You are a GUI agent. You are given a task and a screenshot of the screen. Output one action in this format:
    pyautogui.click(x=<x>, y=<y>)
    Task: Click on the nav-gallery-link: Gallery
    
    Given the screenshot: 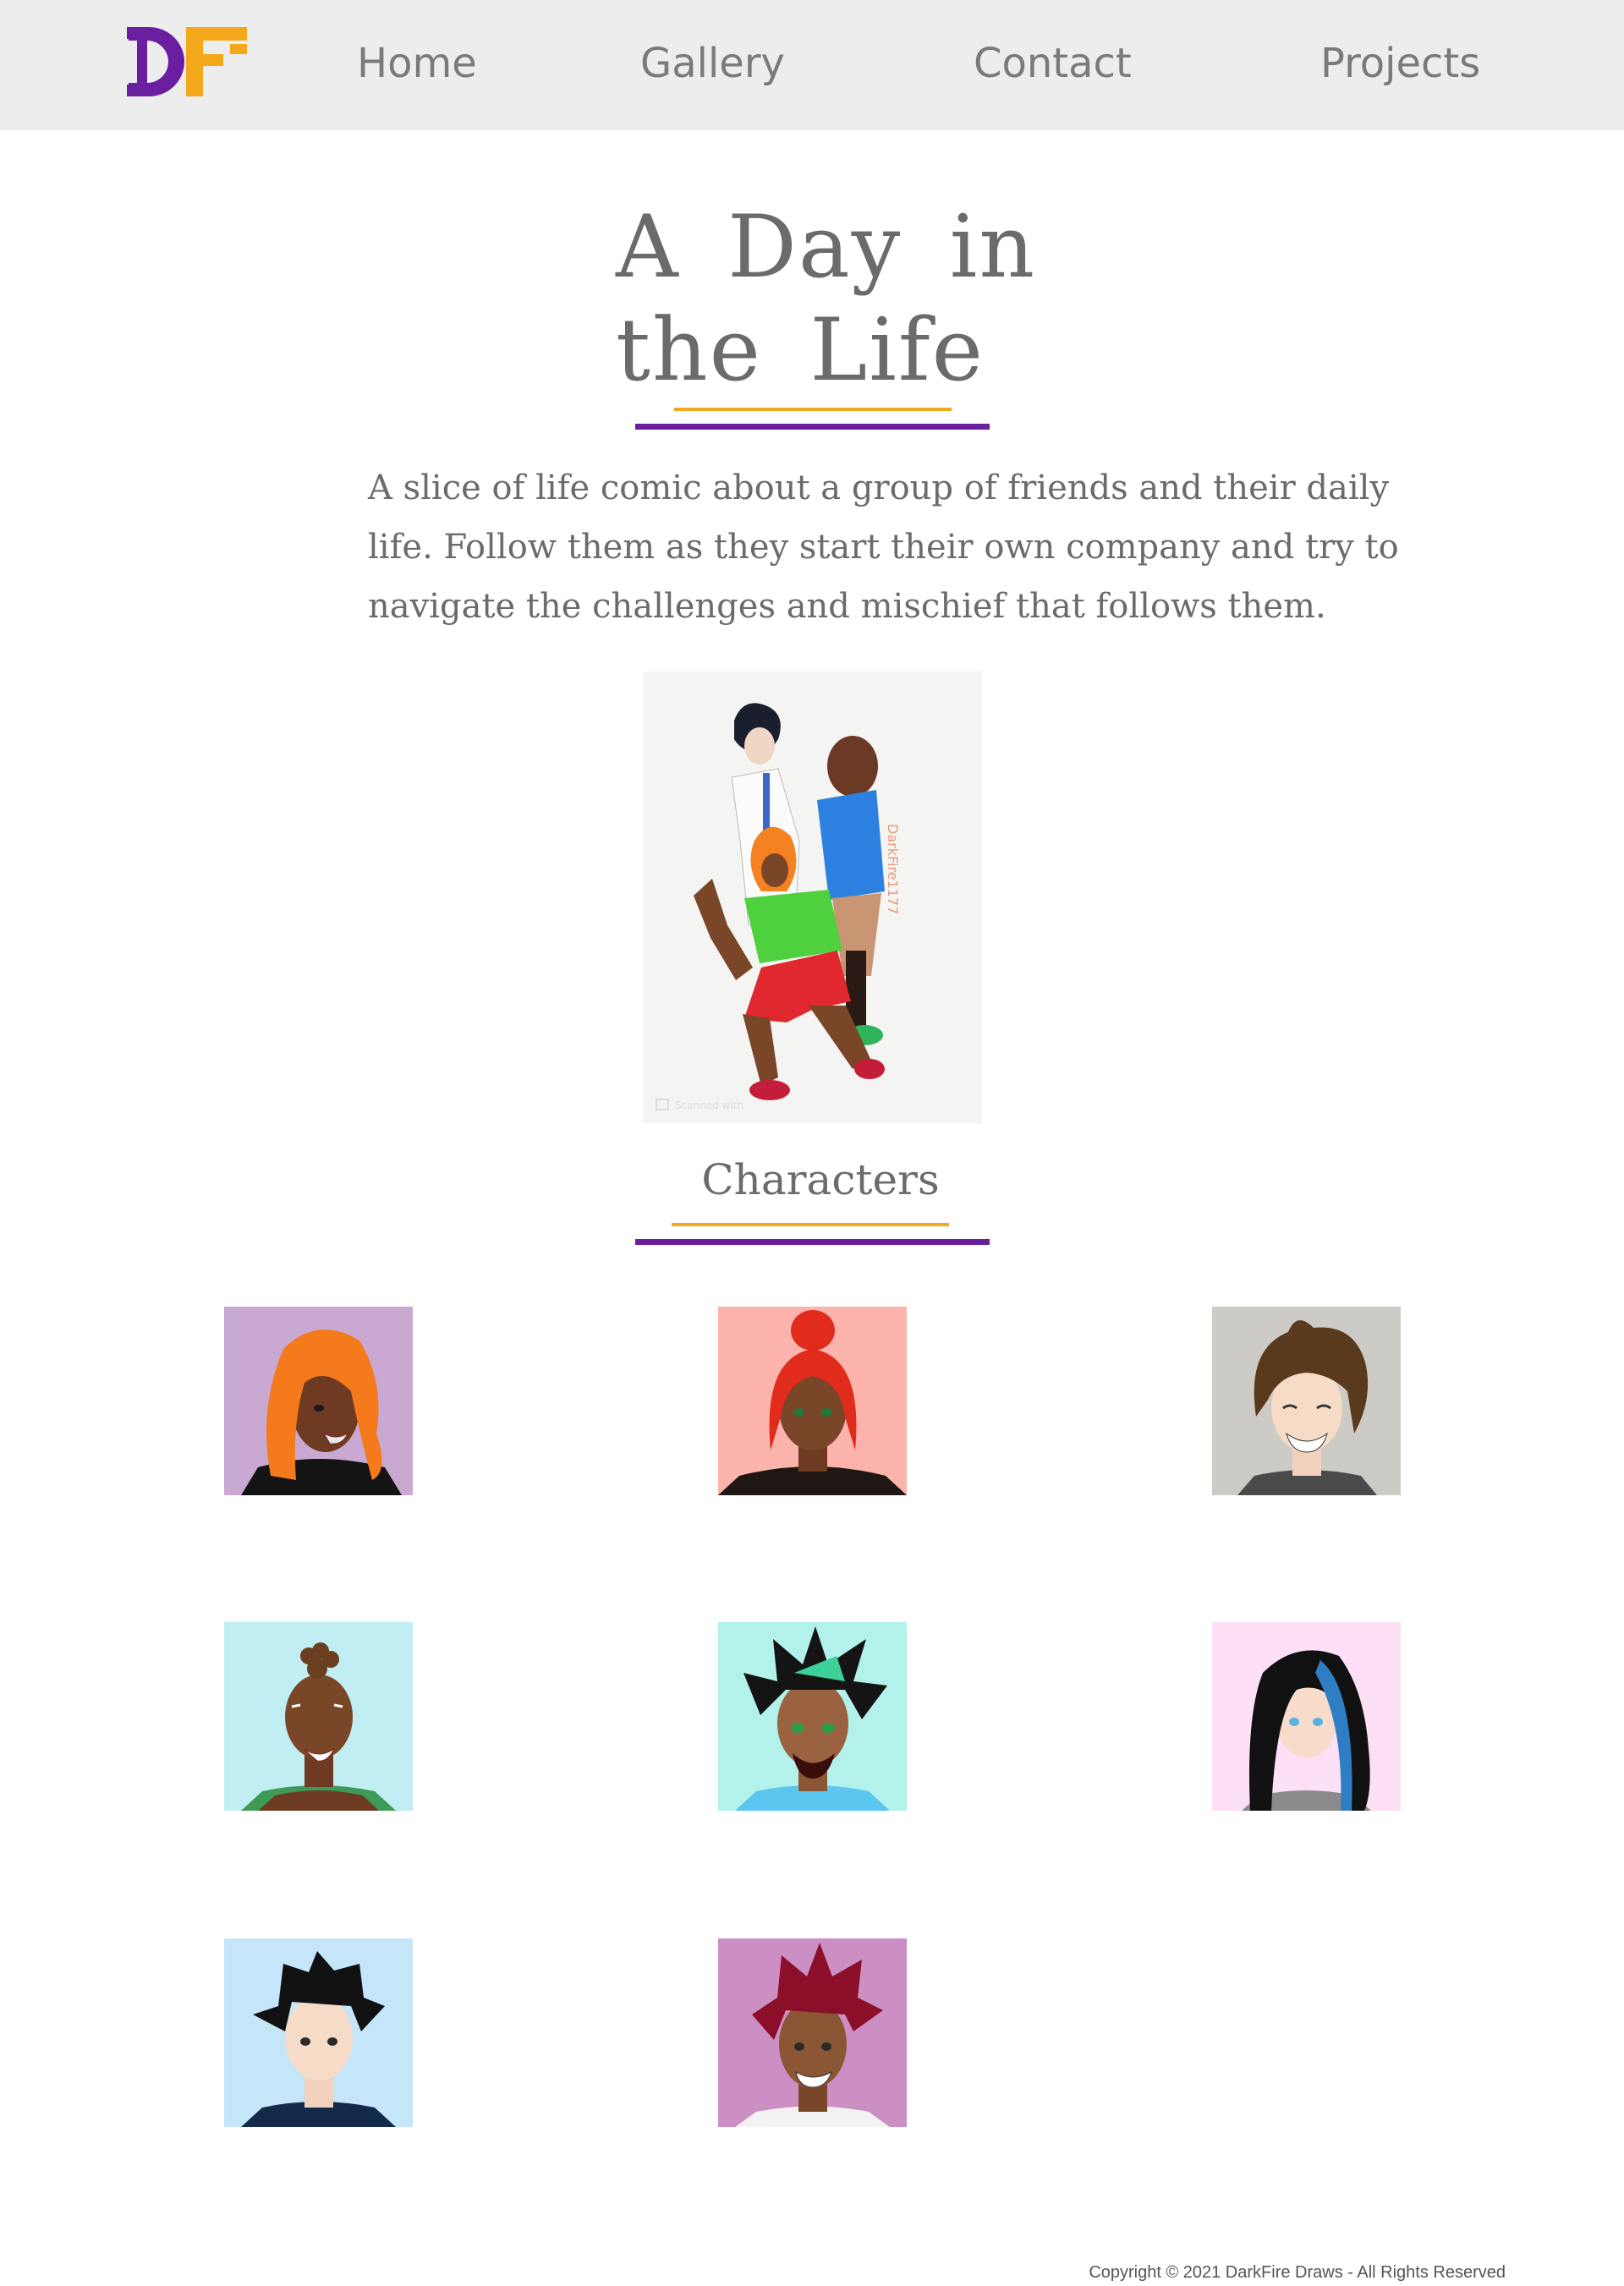 What is the action you would take?
    pyautogui.click(x=712, y=64)
    